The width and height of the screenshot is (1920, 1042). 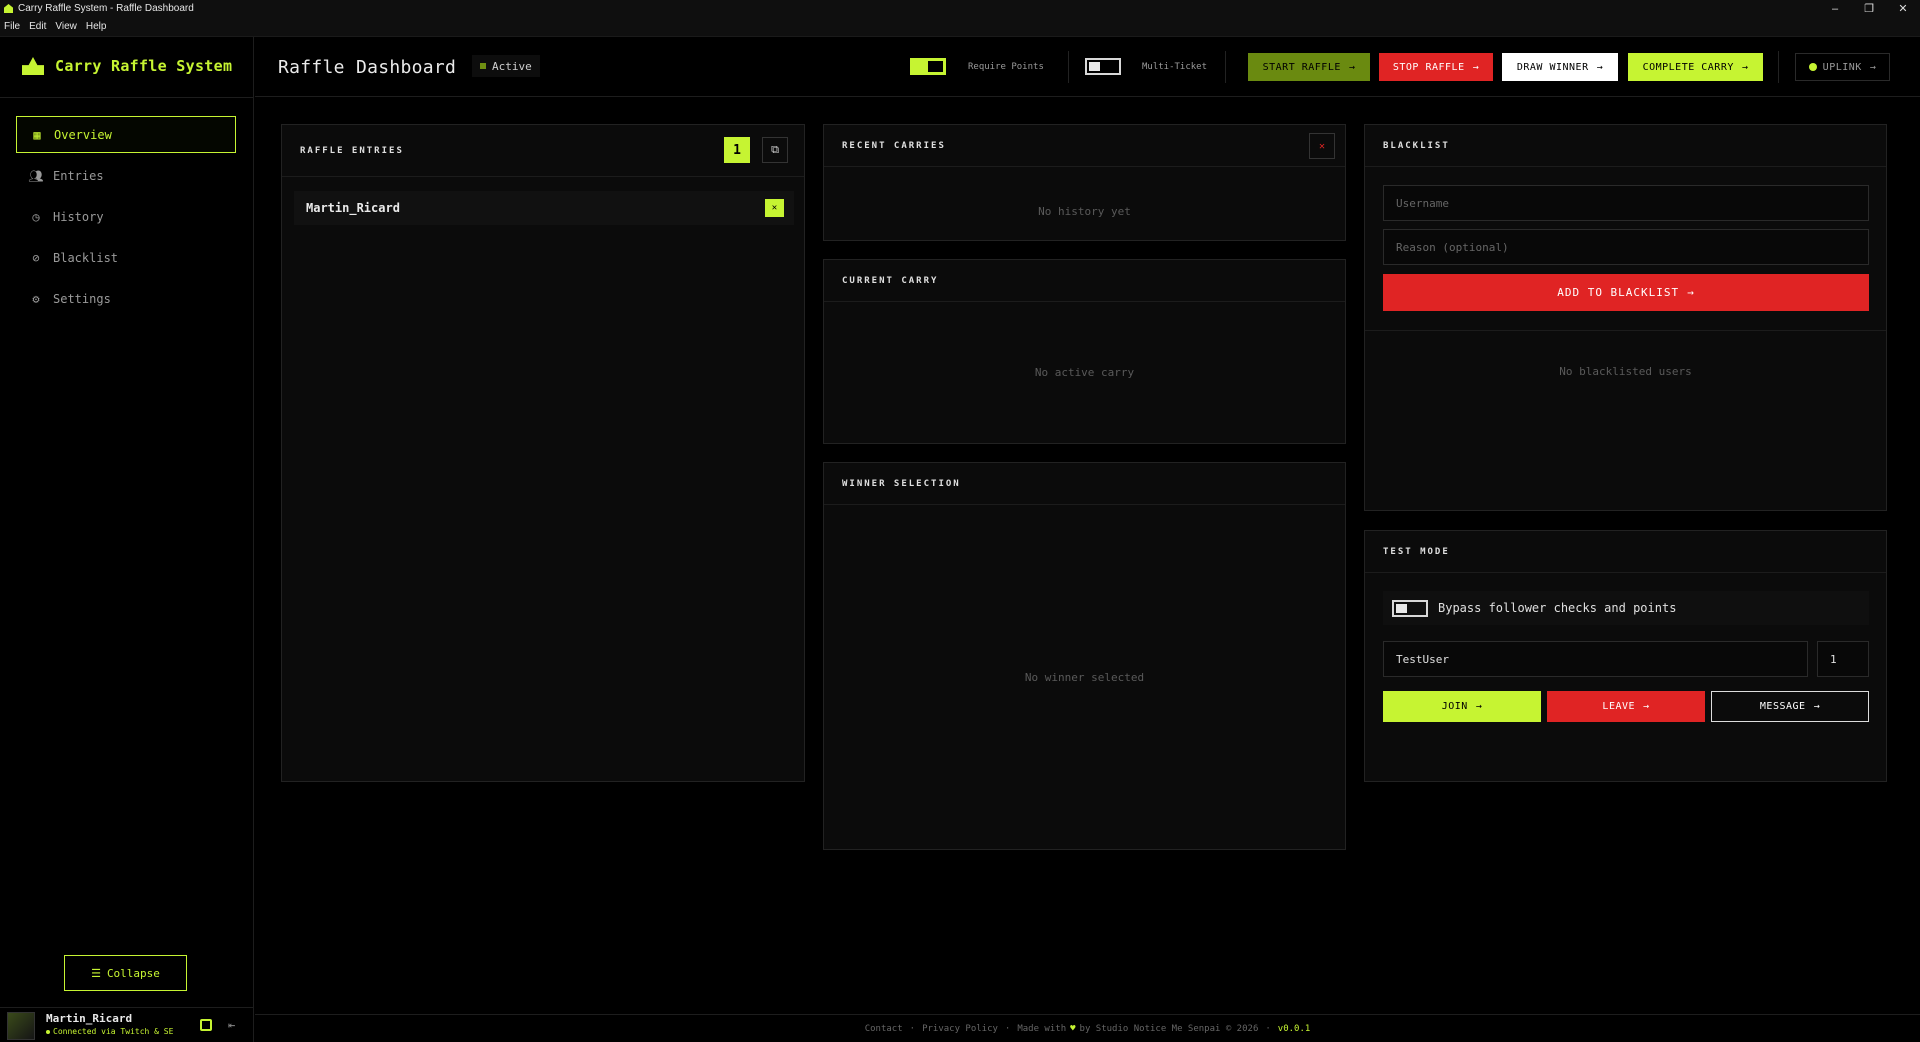 I want to click on start-raffle-button: START RAFFLE →, so click(x=1309, y=67).